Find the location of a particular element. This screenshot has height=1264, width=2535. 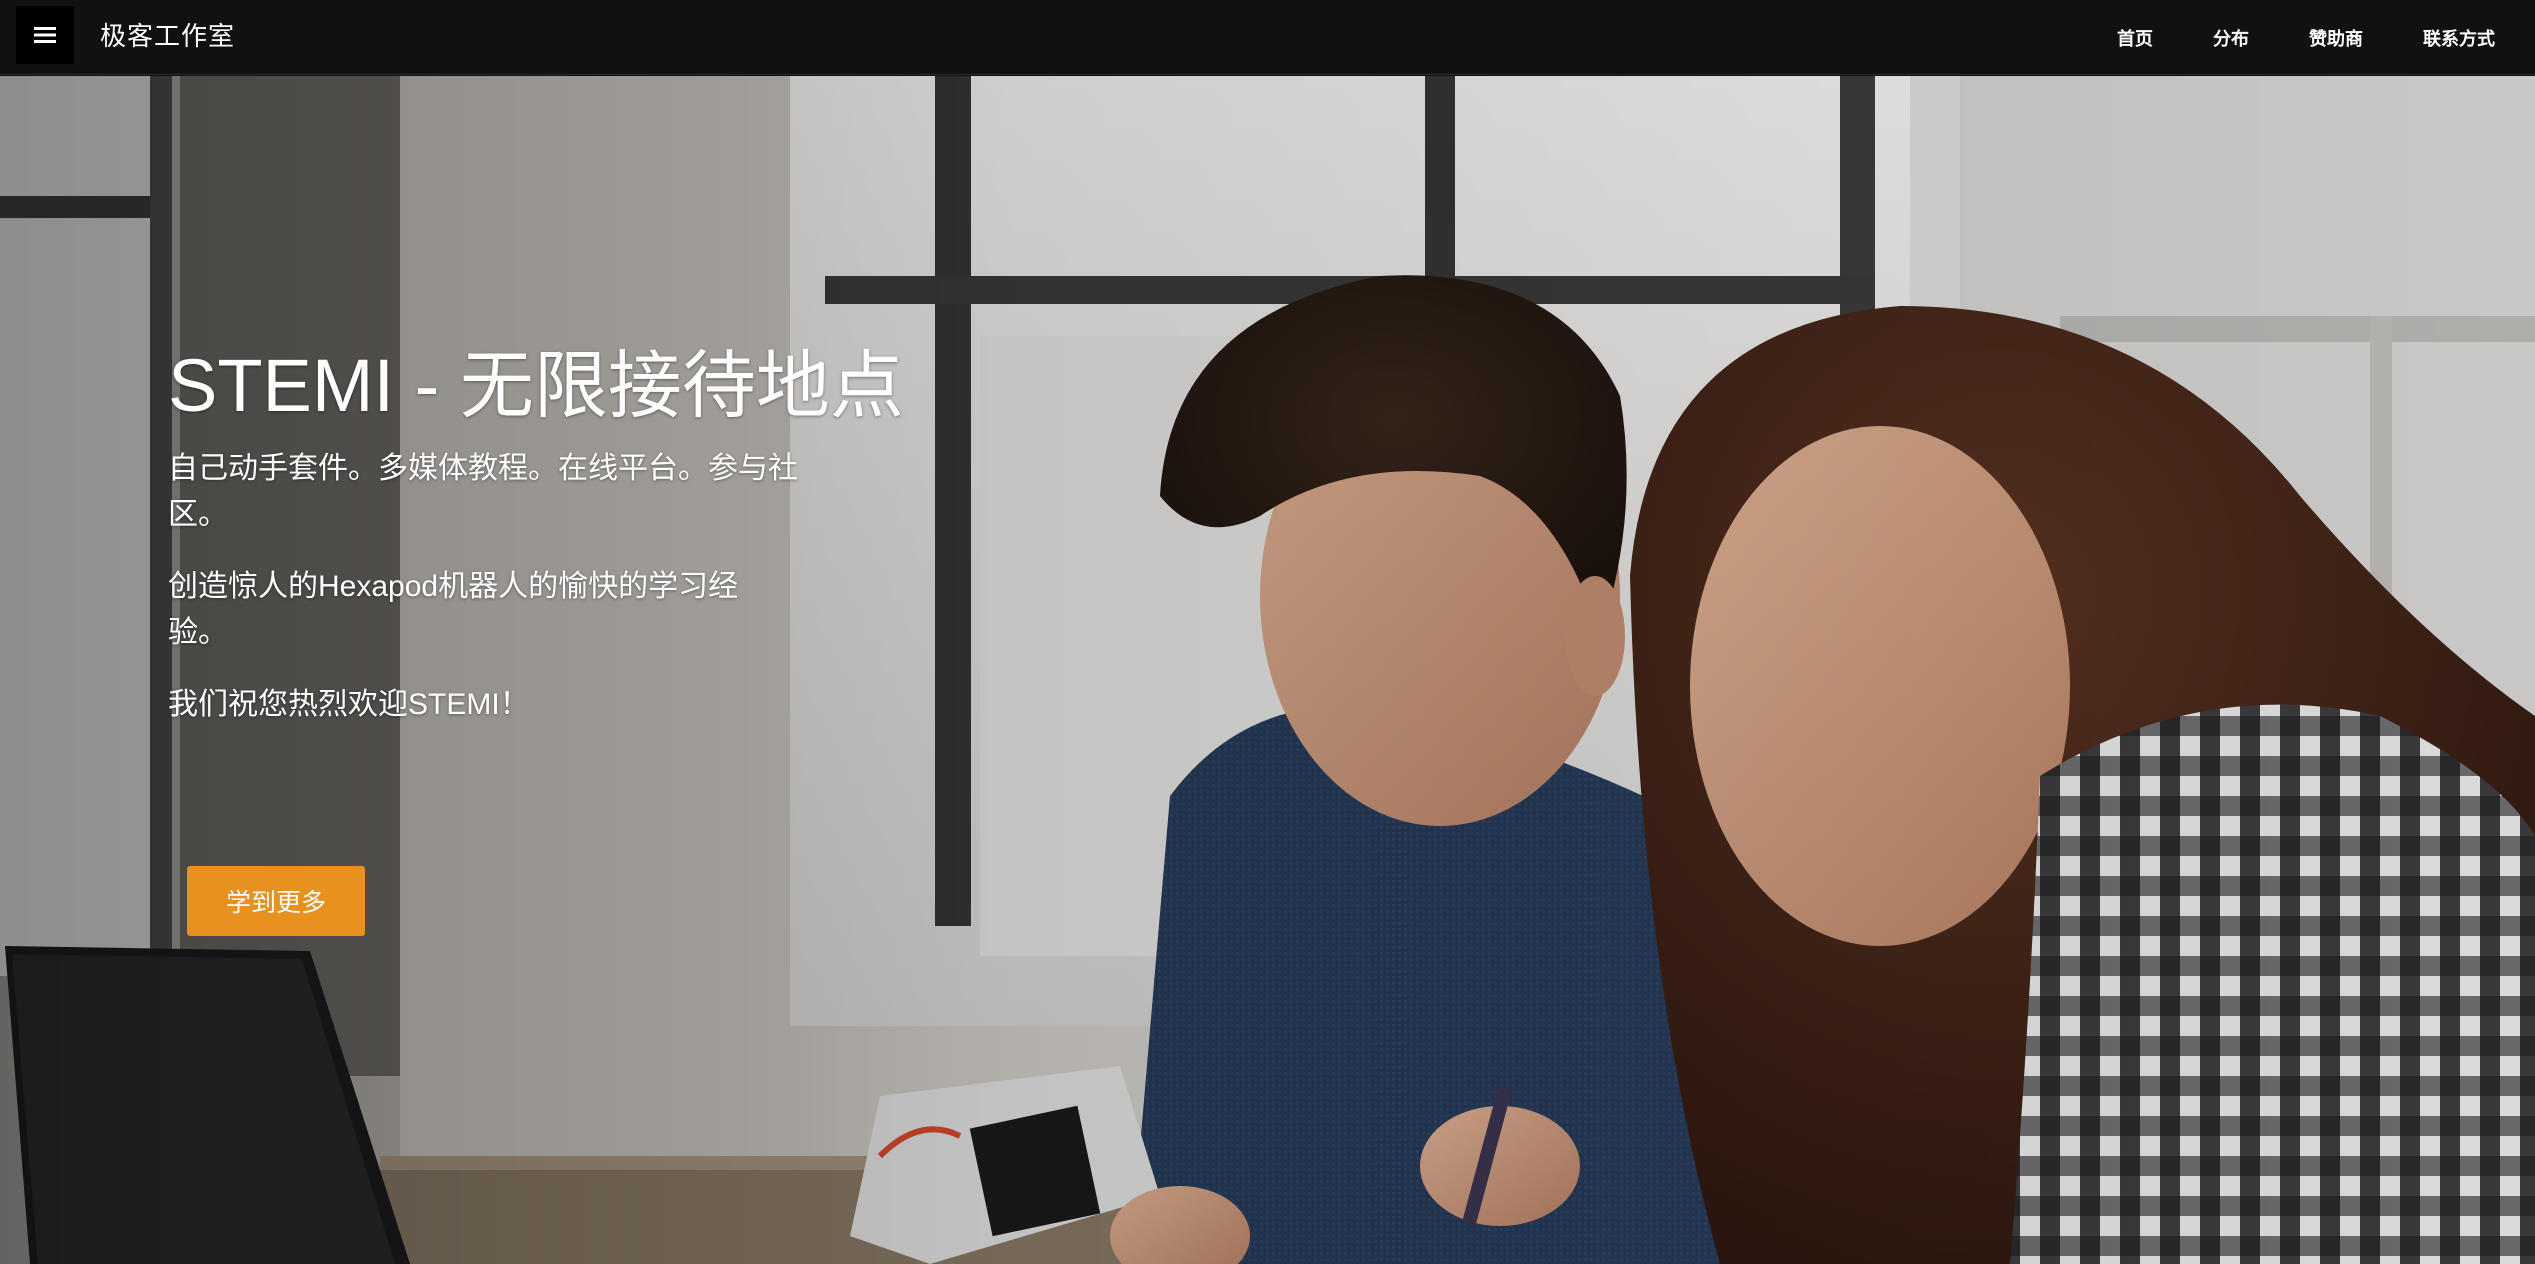

nav-link-distribution: 分布 is located at coordinates (2231, 38).